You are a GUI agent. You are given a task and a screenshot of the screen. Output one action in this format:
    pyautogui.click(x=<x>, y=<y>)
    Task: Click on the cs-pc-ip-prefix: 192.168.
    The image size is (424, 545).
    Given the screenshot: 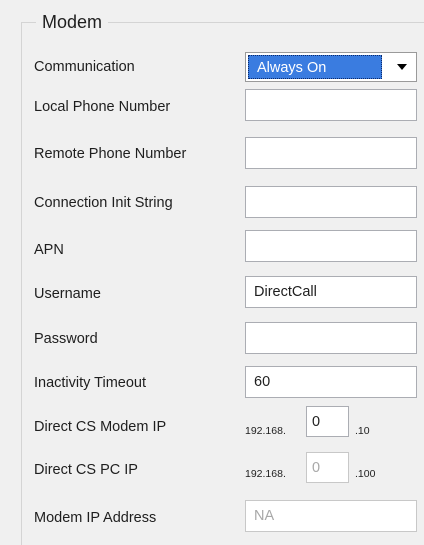 What is the action you would take?
    pyautogui.click(x=265, y=474)
    